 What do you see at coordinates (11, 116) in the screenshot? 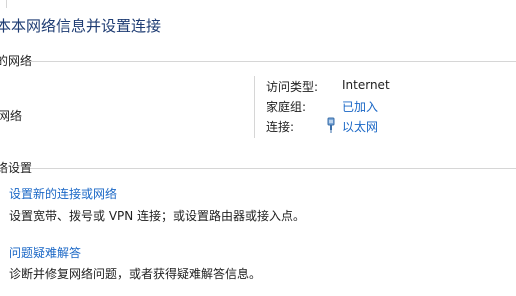
I see `network-name: 网络` at bounding box center [11, 116].